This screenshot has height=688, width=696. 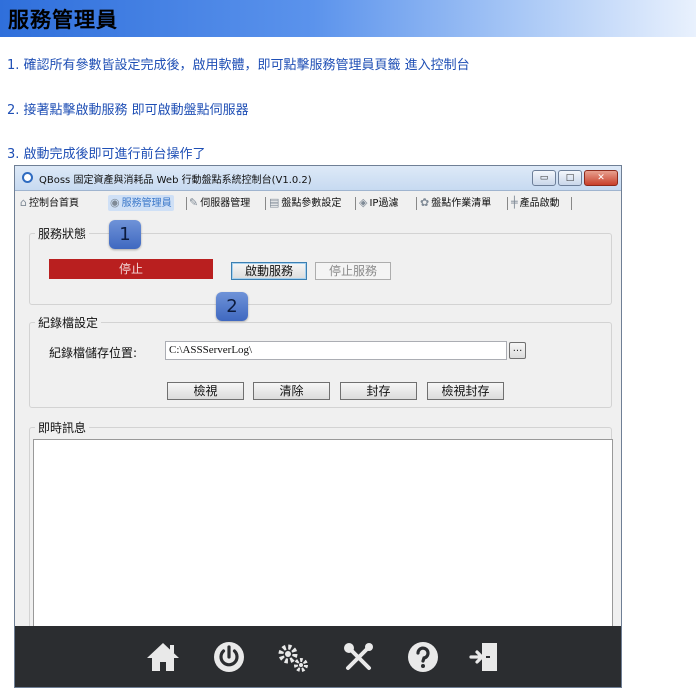 I want to click on view-archive-button: 檢視封存, so click(x=465, y=391).